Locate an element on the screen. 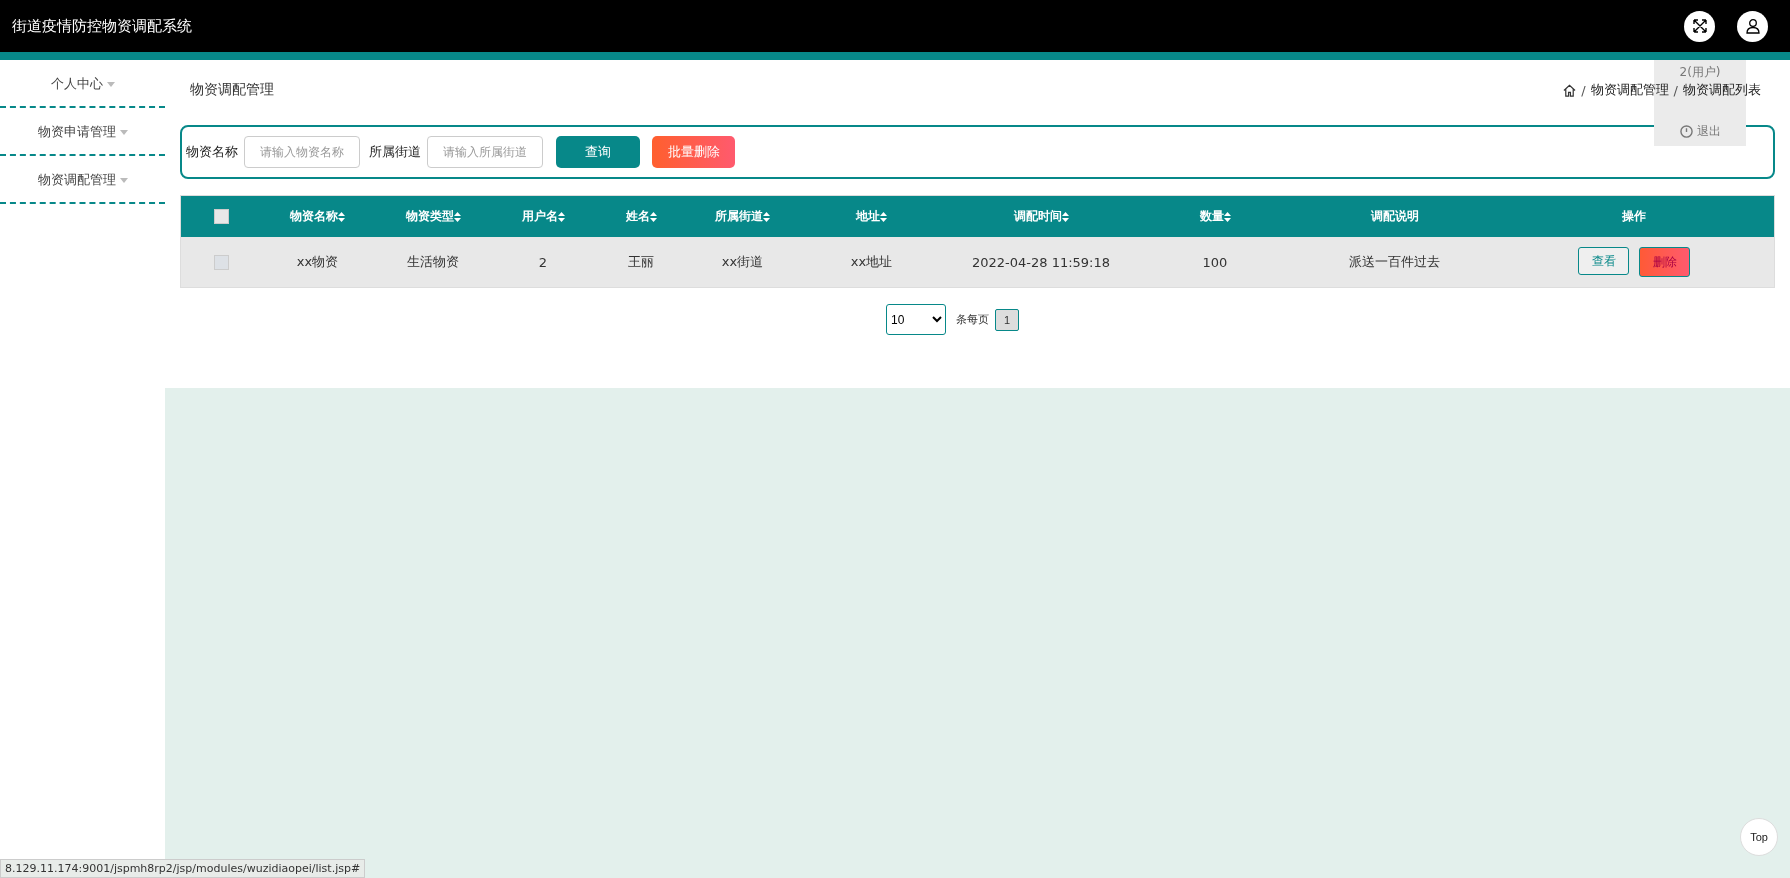 Image resolution: width=1790 pixels, height=878 pixels. fullscreen-button is located at coordinates (1699, 26).